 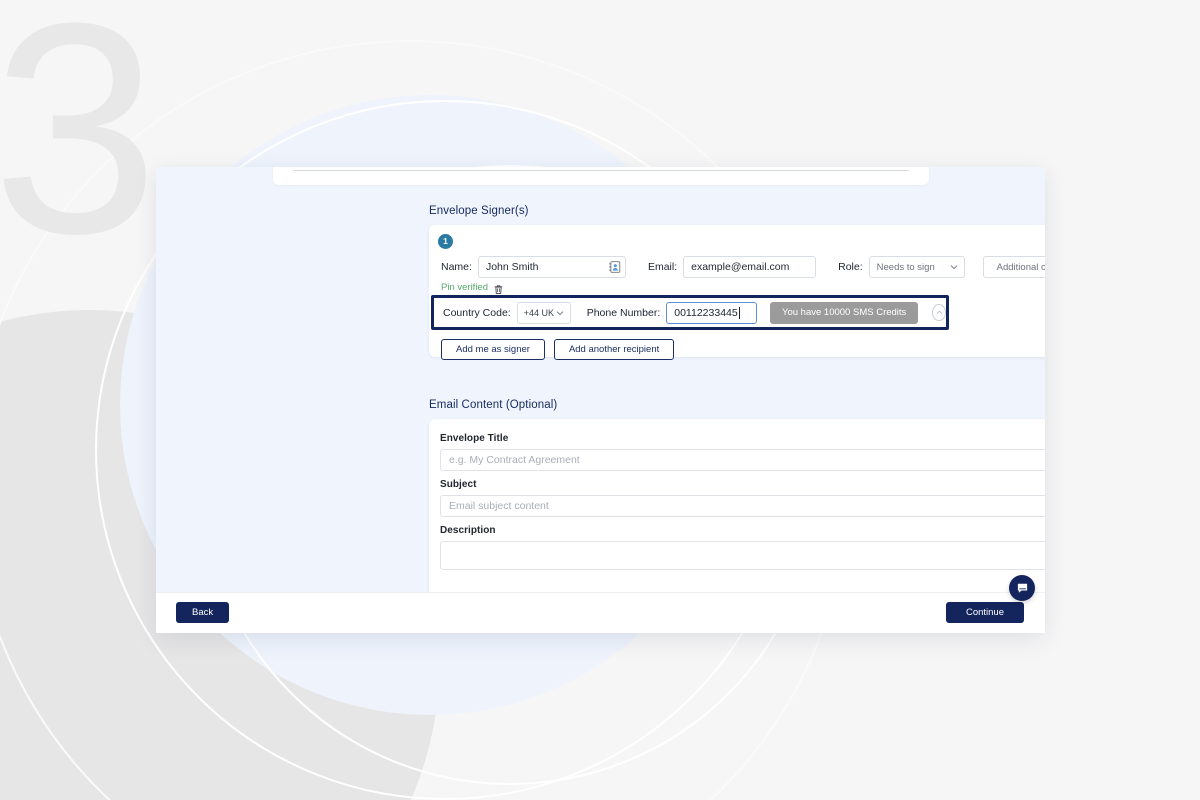 I want to click on additional-options-value: Additional options, so click(x=1020, y=267).